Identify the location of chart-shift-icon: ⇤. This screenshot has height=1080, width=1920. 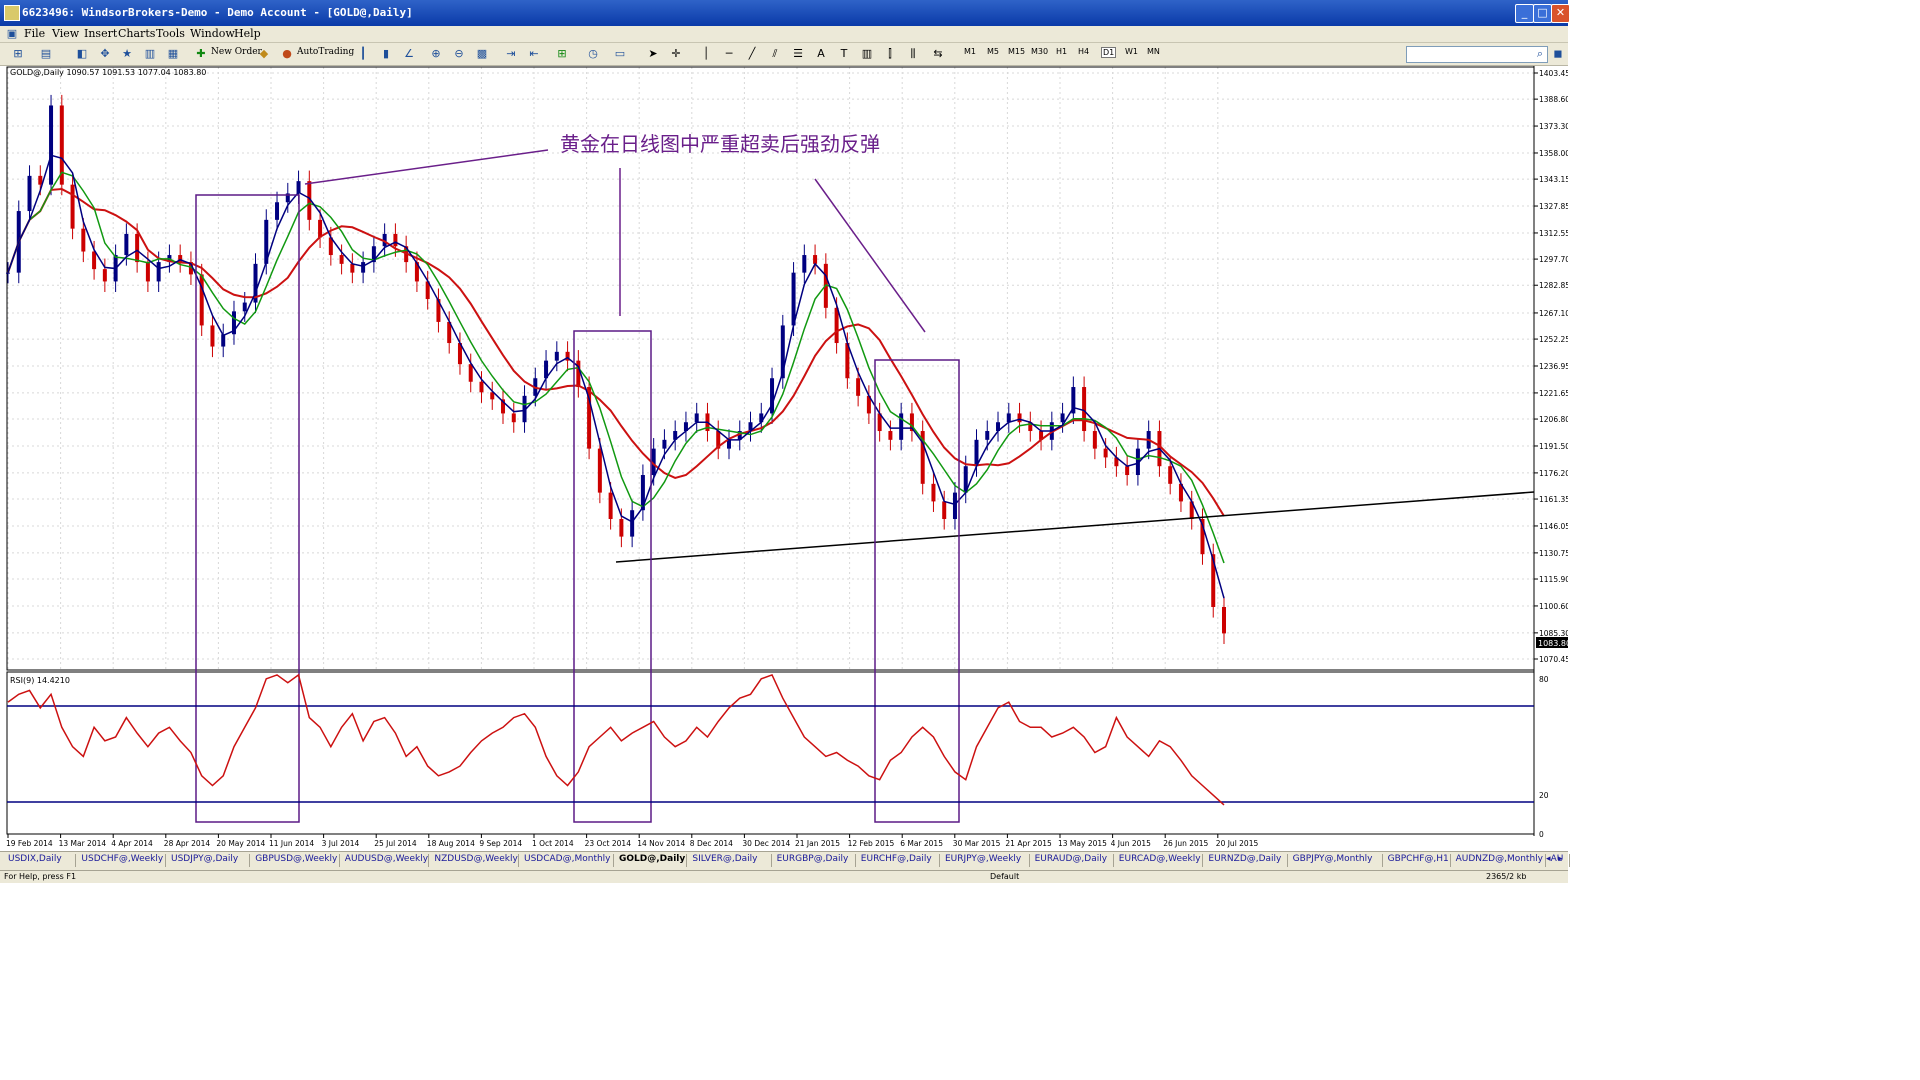
(534, 53).